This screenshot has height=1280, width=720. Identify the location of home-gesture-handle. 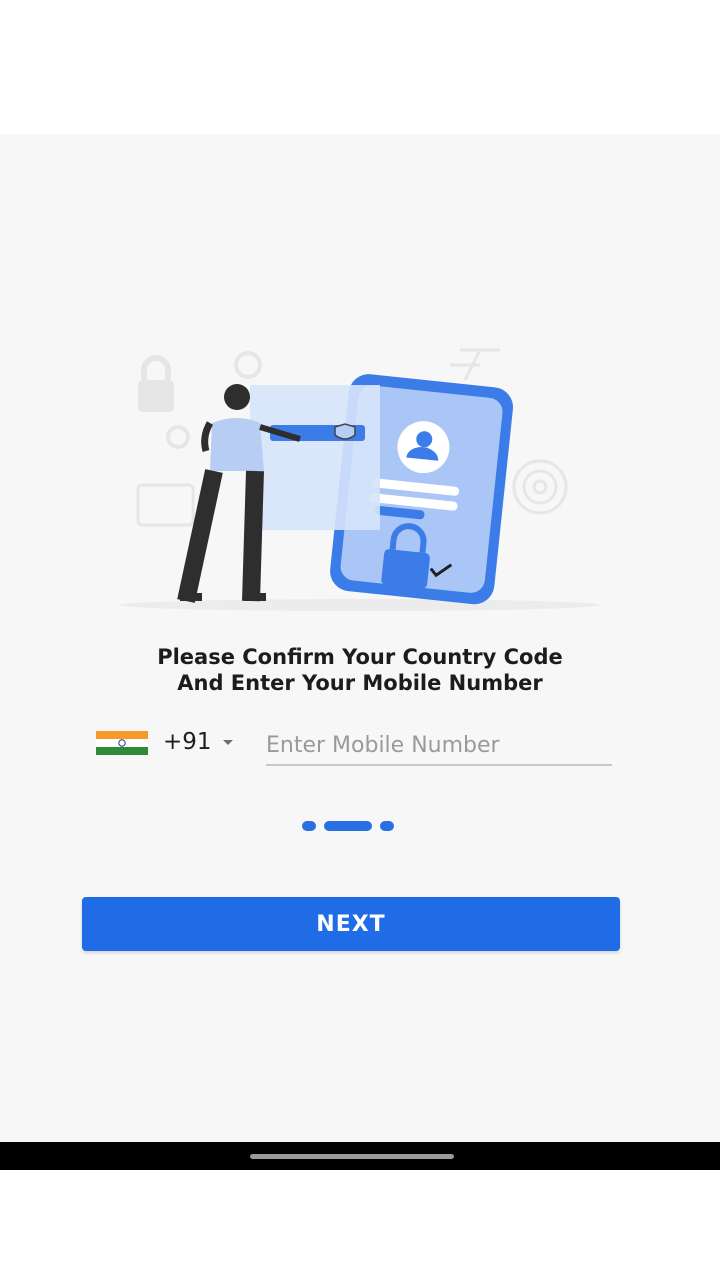
(352, 1156).